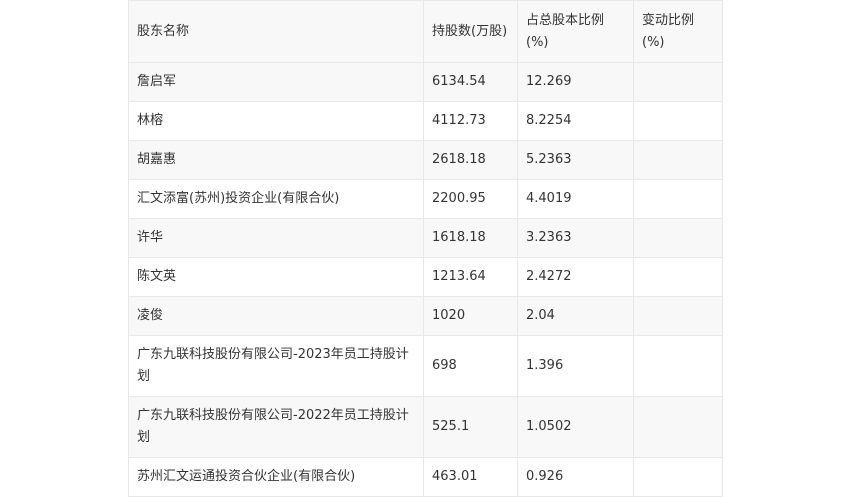 This screenshot has height=497, width=850. I want to click on cell-shares: 4112.73, so click(470, 121).